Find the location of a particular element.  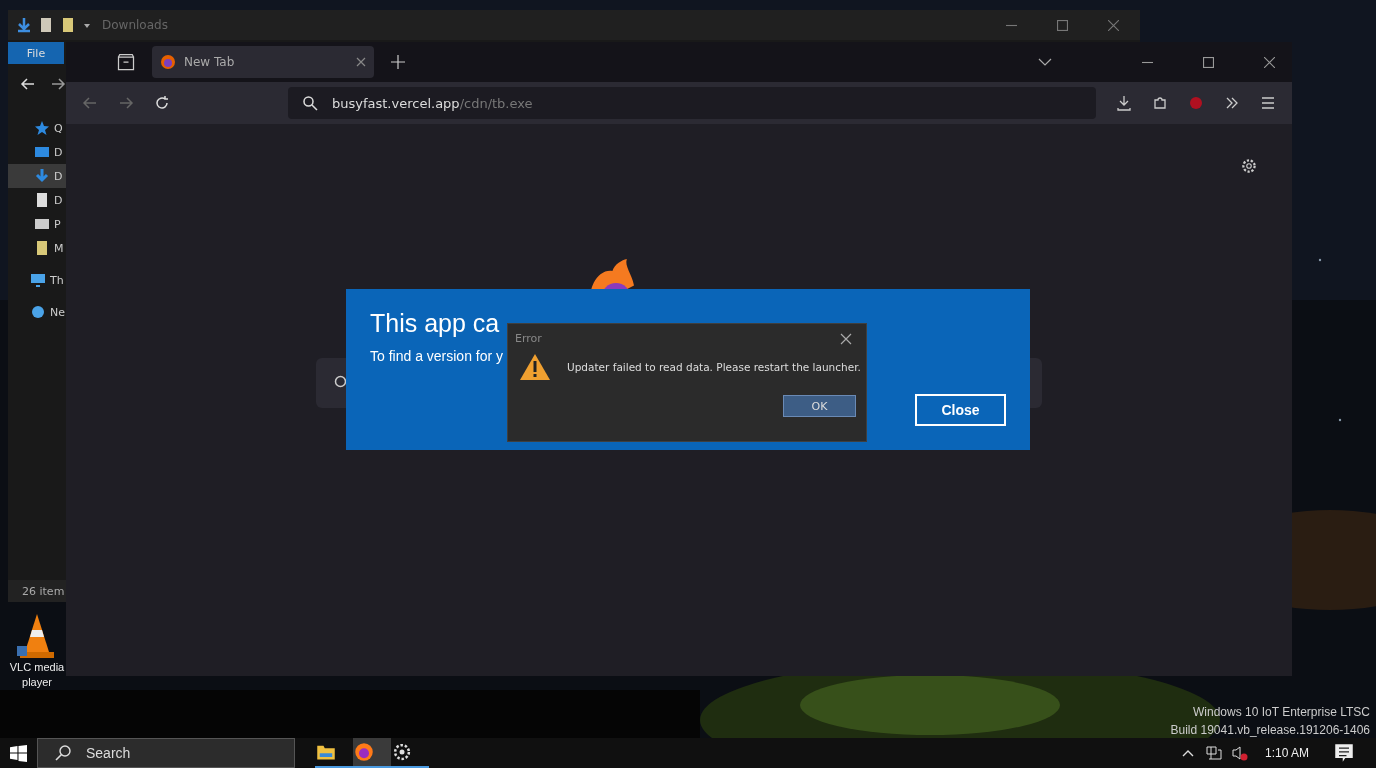

warning-icon is located at coordinates (535, 367).